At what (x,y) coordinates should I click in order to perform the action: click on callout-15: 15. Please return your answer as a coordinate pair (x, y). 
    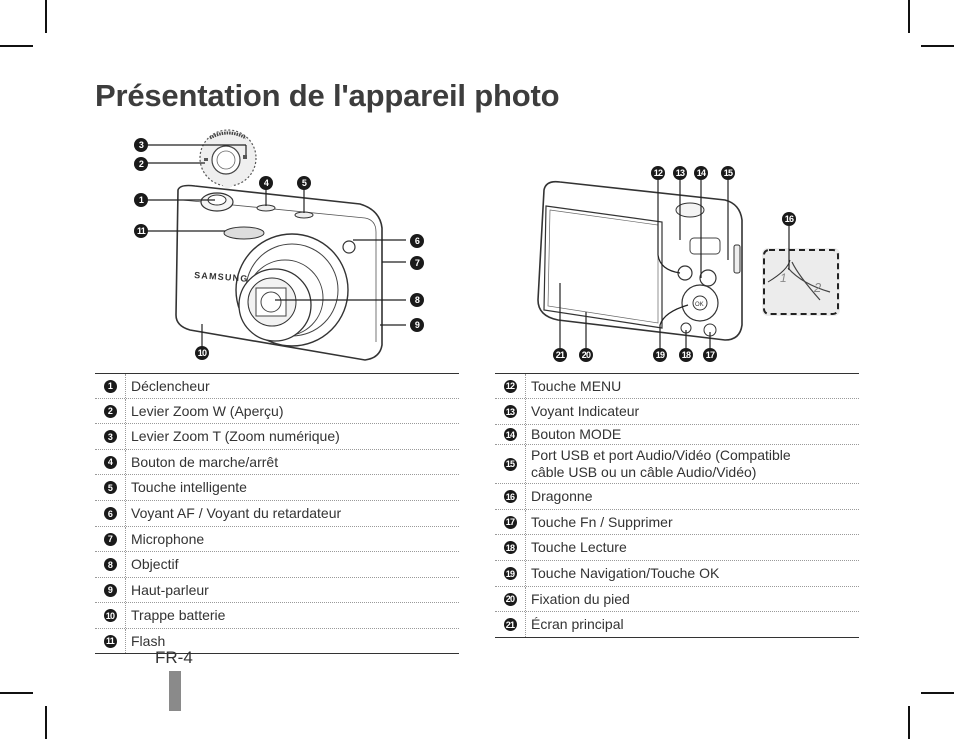
    Looking at the image, I should click on (728, 173).